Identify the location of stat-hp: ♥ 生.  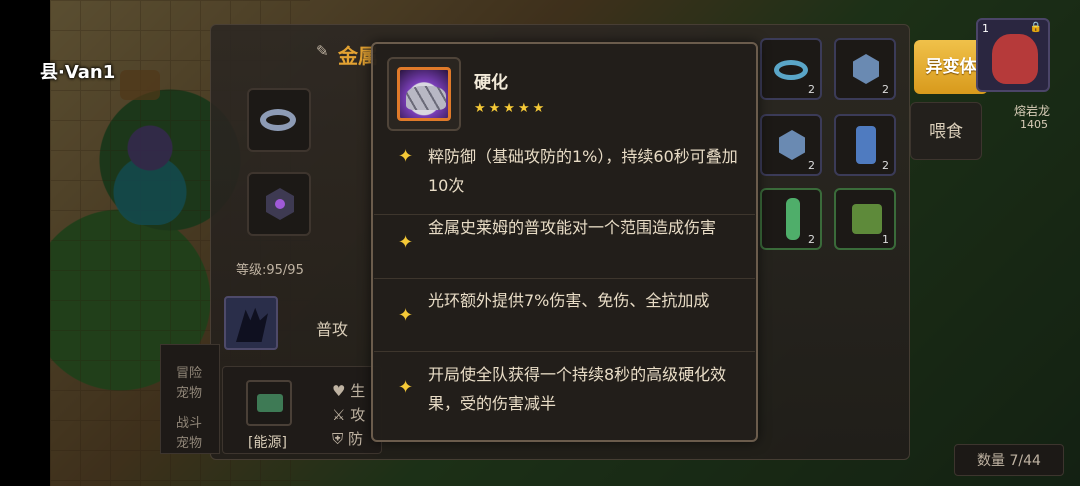
(349, 391).